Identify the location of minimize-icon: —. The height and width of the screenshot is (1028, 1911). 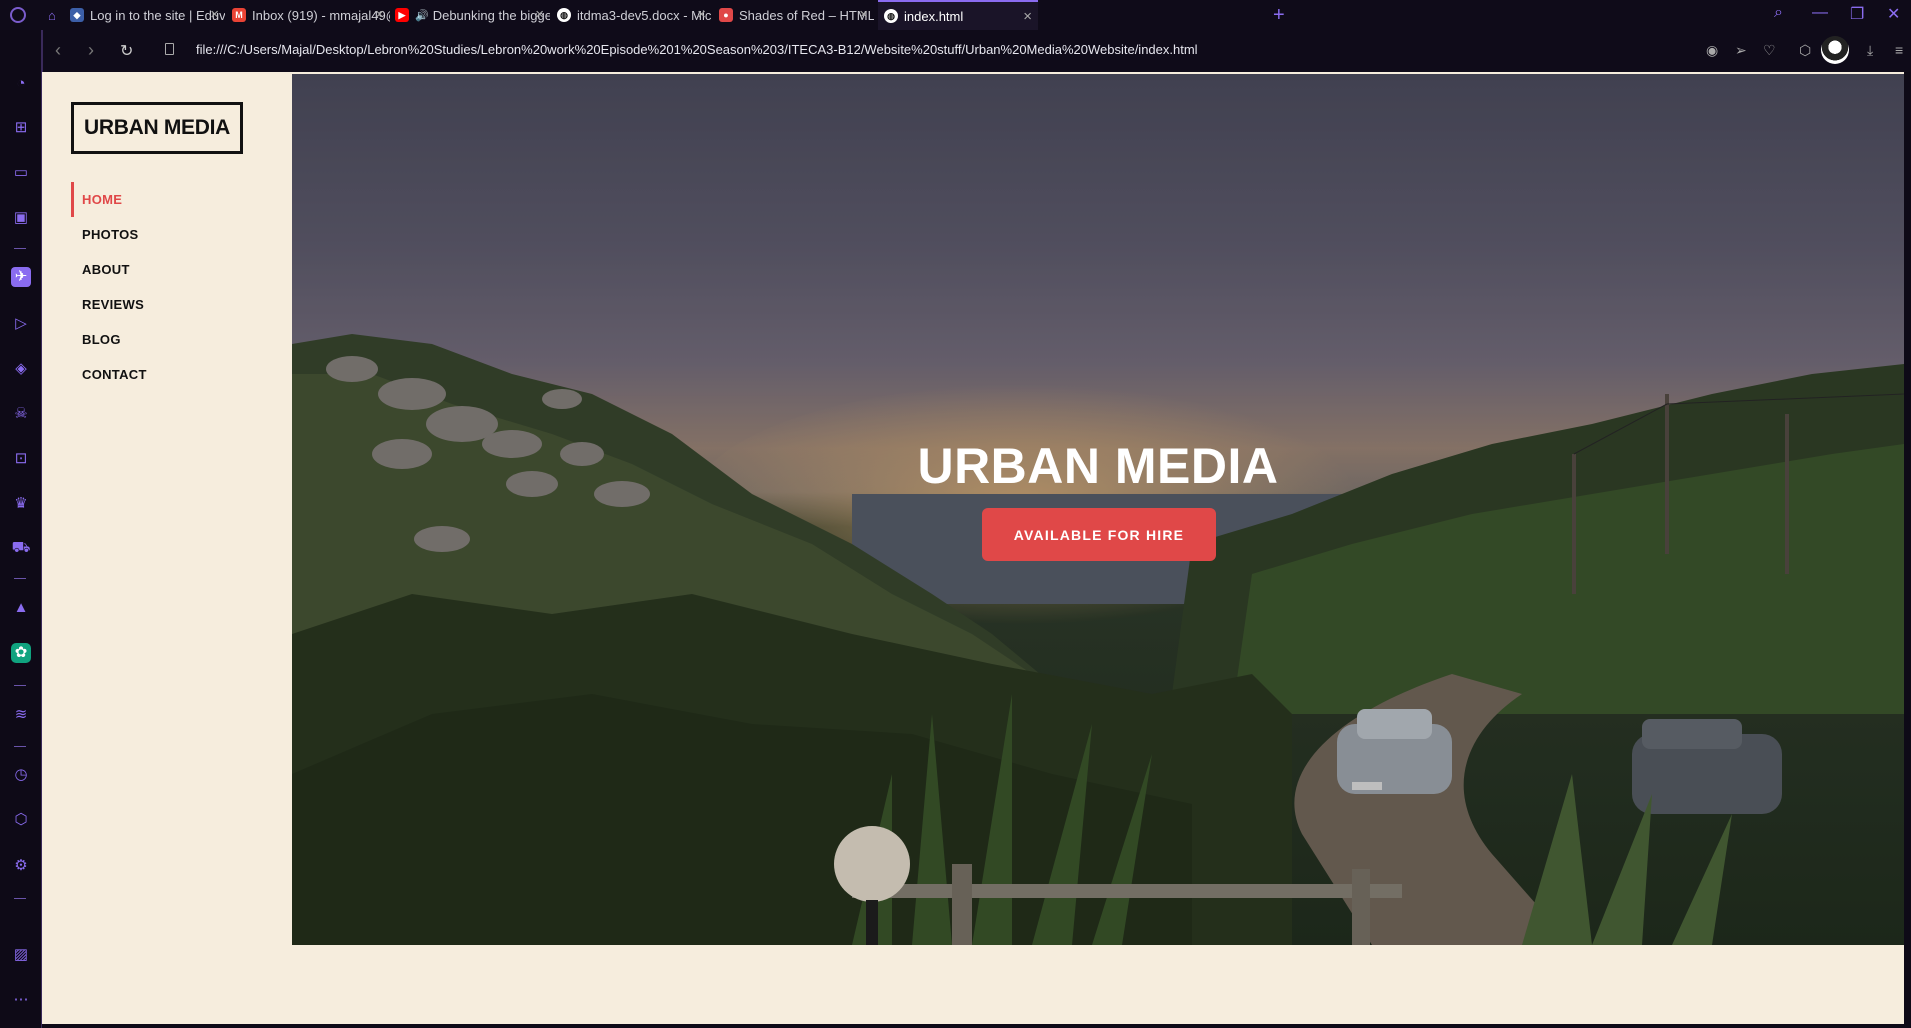
(1820, 13).